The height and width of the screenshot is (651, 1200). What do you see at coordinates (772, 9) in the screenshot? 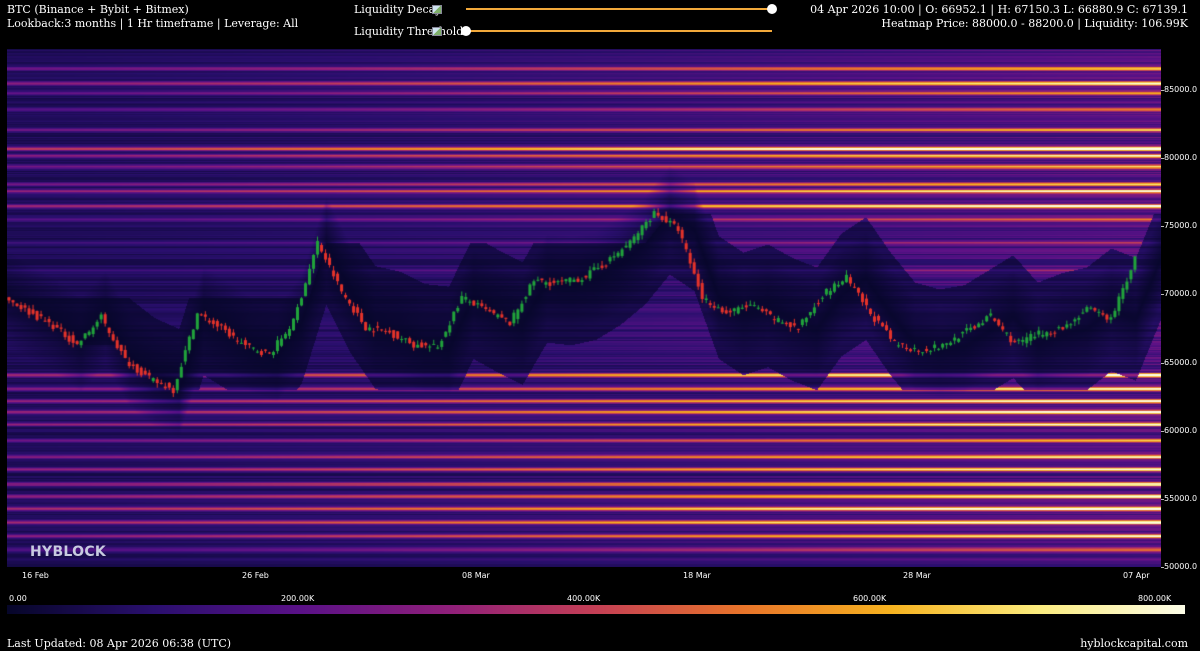
I see `liquidity-decay-knob` at bounding box center [772, 9].